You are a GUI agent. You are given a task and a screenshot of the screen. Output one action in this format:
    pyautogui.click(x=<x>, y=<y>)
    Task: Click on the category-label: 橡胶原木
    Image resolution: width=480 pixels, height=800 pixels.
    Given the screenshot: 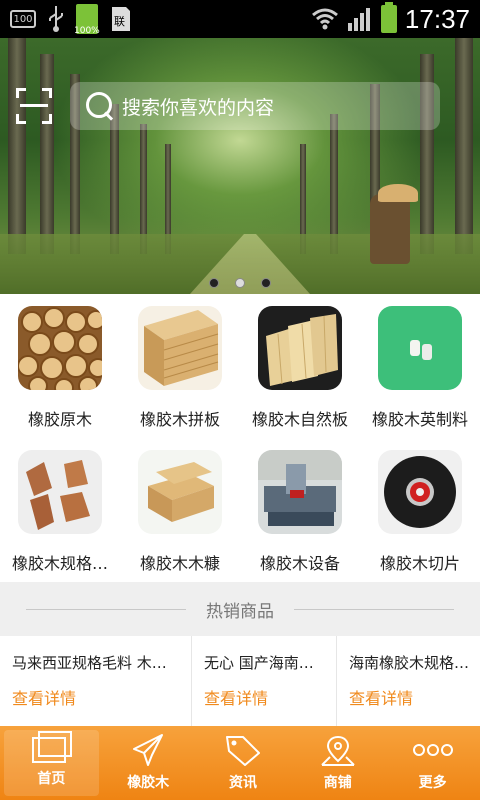 What is the action you would take?
    pyautogui.click(x=59, y=419)
    